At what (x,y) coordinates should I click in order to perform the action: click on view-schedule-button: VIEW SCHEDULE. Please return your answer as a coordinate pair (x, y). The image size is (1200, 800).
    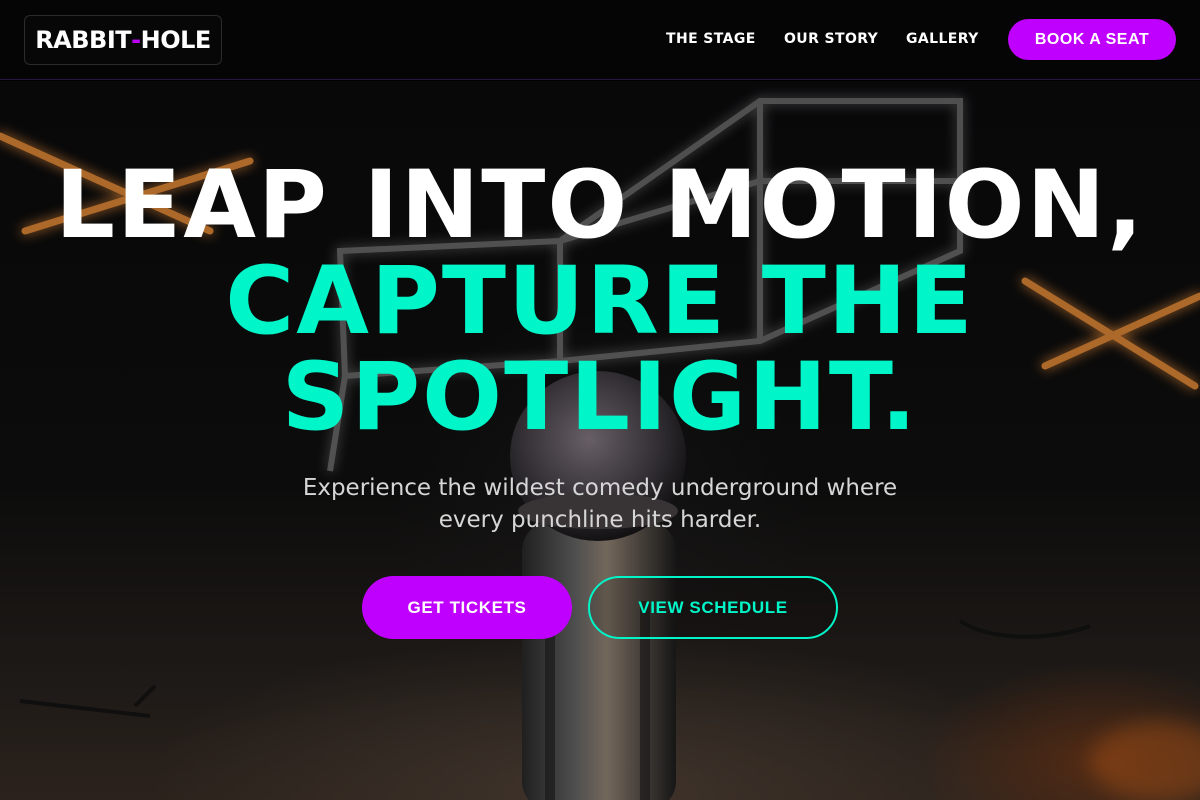
    Looking at the image, I should click on (713, 607).